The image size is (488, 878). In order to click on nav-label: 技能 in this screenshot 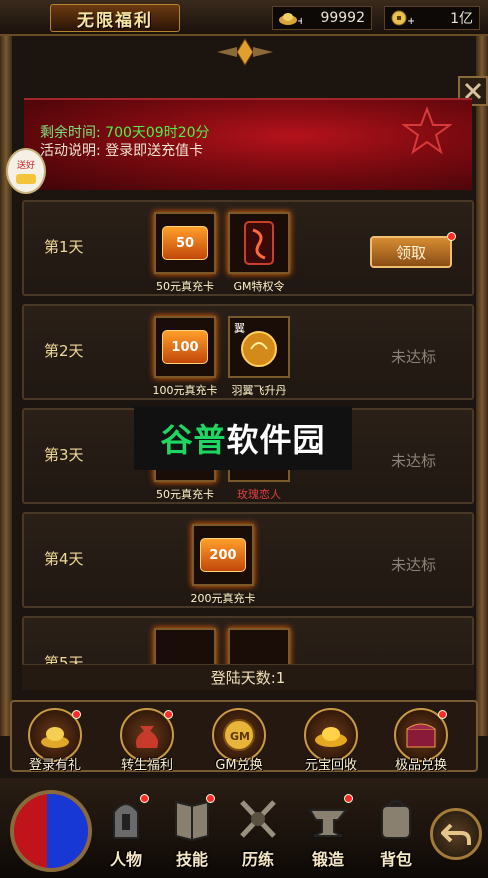, I will do `click(191, 859)`.